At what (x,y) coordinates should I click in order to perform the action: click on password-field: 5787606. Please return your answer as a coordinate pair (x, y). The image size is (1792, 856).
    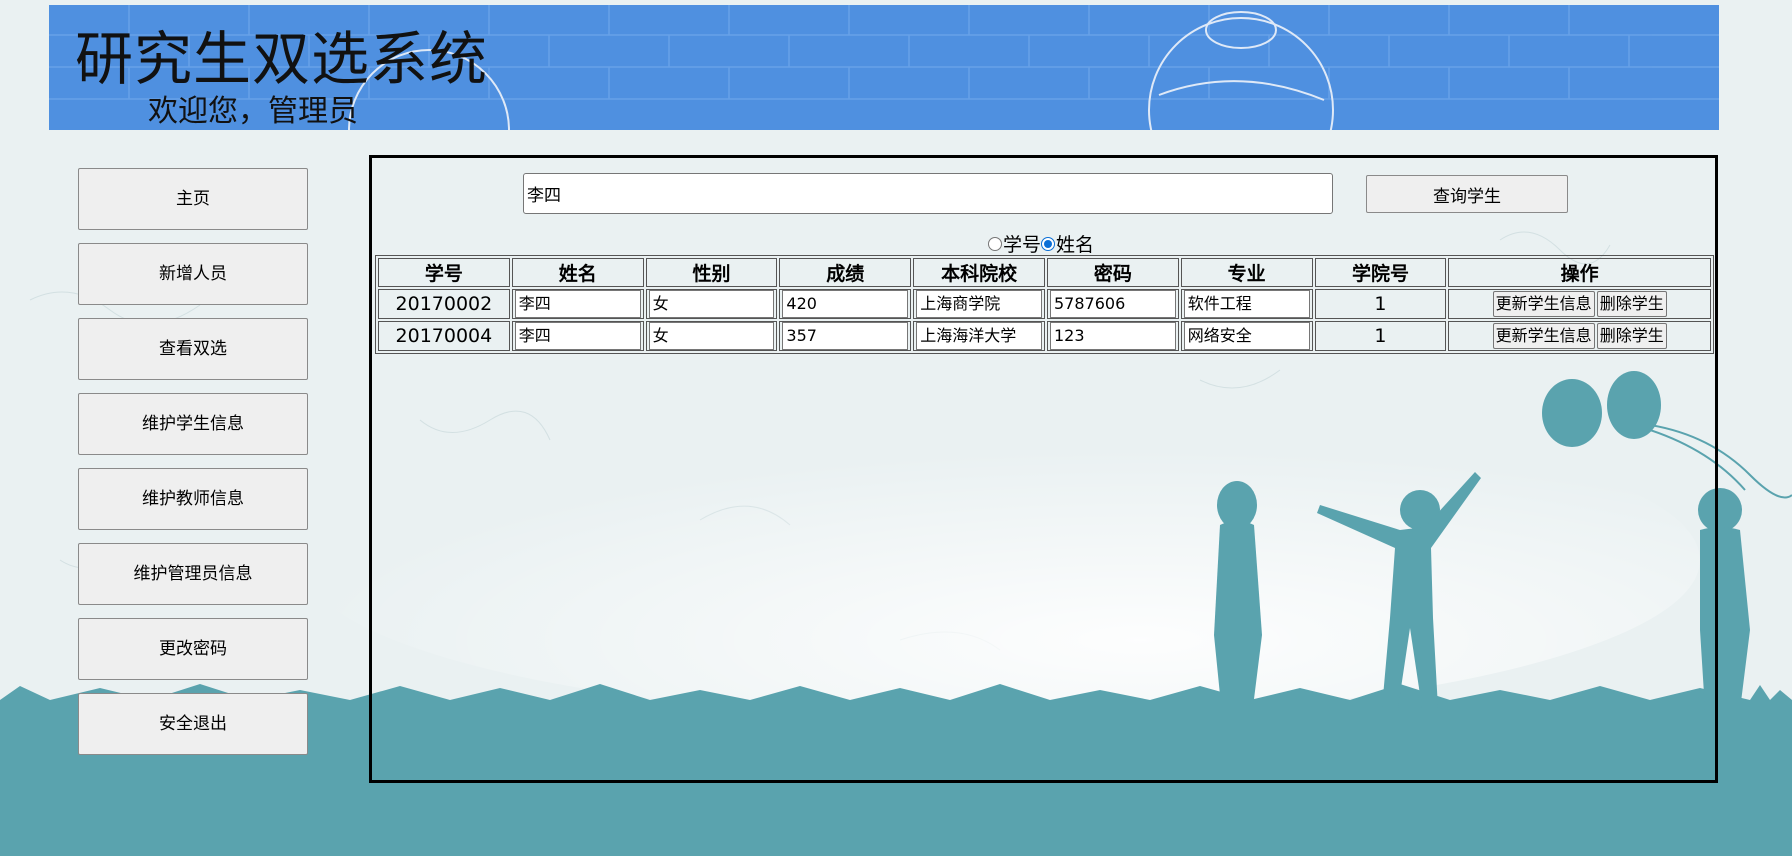
    Looking at the image, I should click on (1112, 304).